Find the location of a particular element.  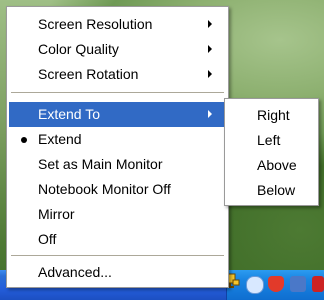

menu-item-label: Set as Main Monitor is located at coordinates (100, 164).